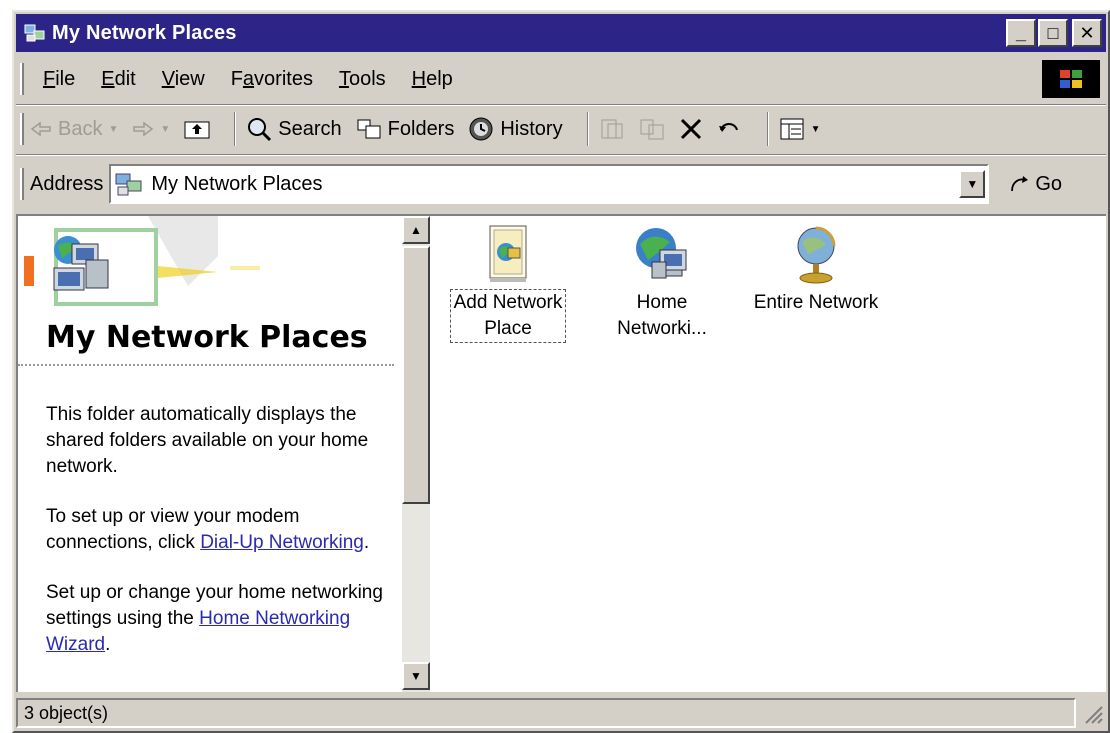  What do you see at coordinates (972, 184) in the screenshot?
I see `address-dropdown-button: ▼` at bounding box center [972, 184].